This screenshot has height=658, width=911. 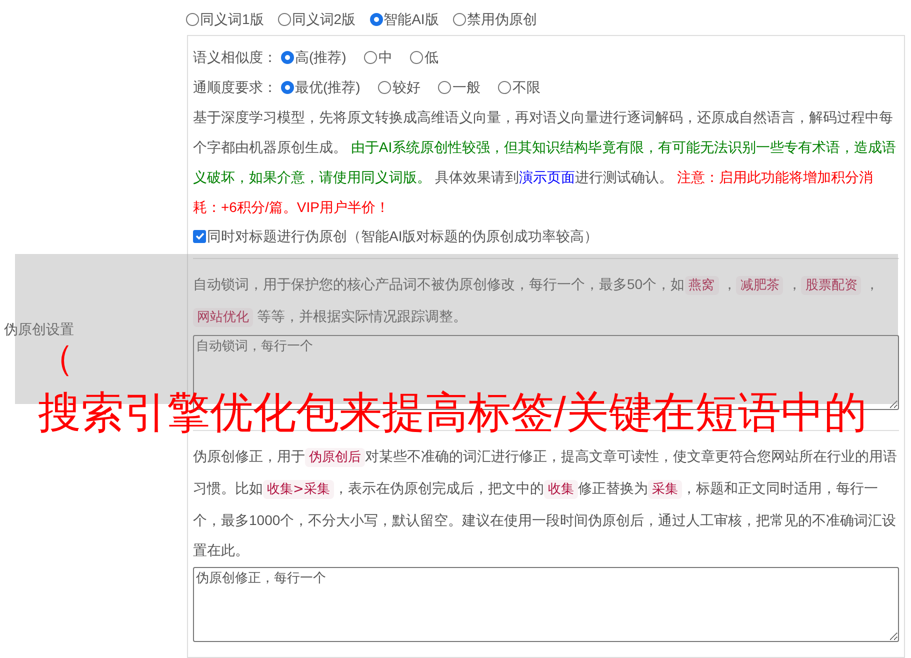 What do you see at coordinates (199, 236) in the screenshot?
I see `checkbox` at bounding box center [199, 236].